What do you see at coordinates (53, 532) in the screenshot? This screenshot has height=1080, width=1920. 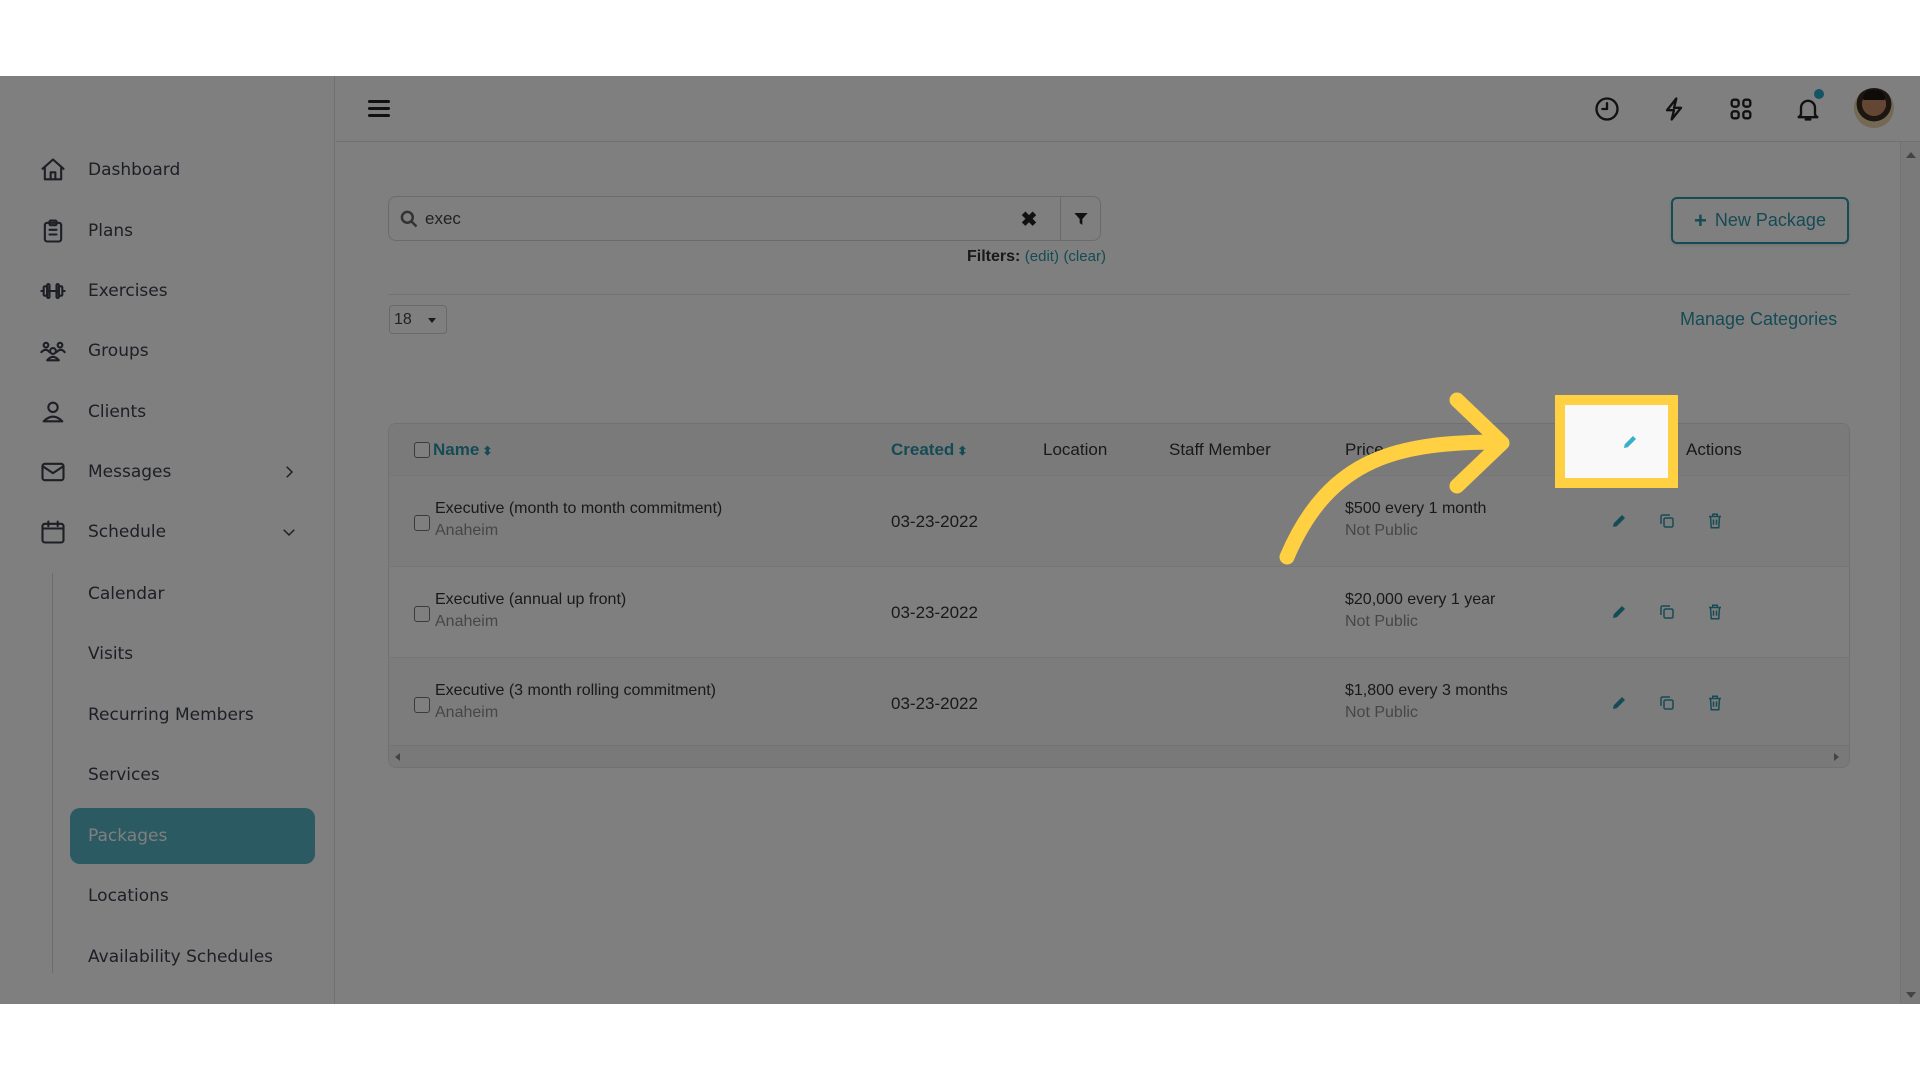 I see `calendar-icon` at bounding box center [53, 532].